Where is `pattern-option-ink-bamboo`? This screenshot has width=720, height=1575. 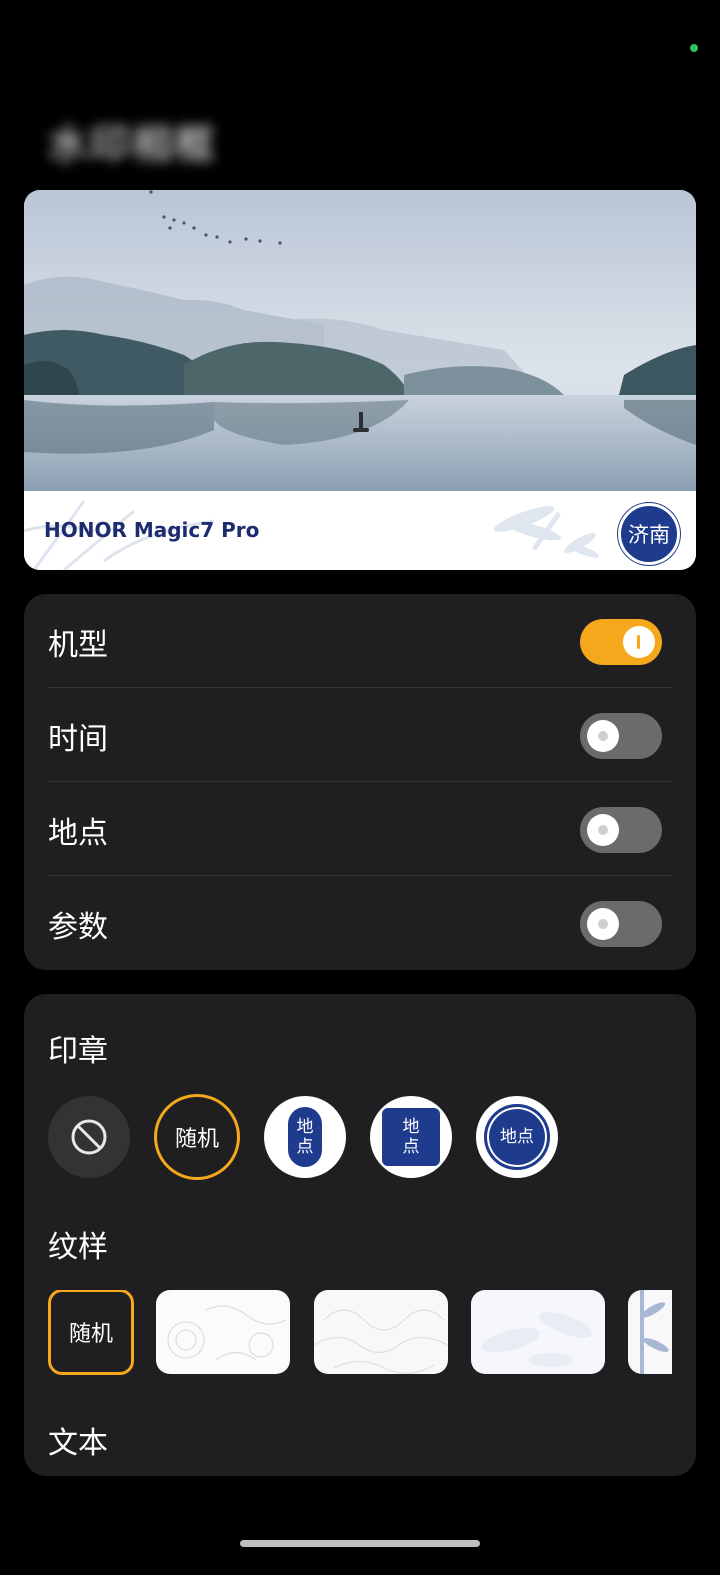 pattern-option-ink-bamboo is located at coordinates (650, 1332).